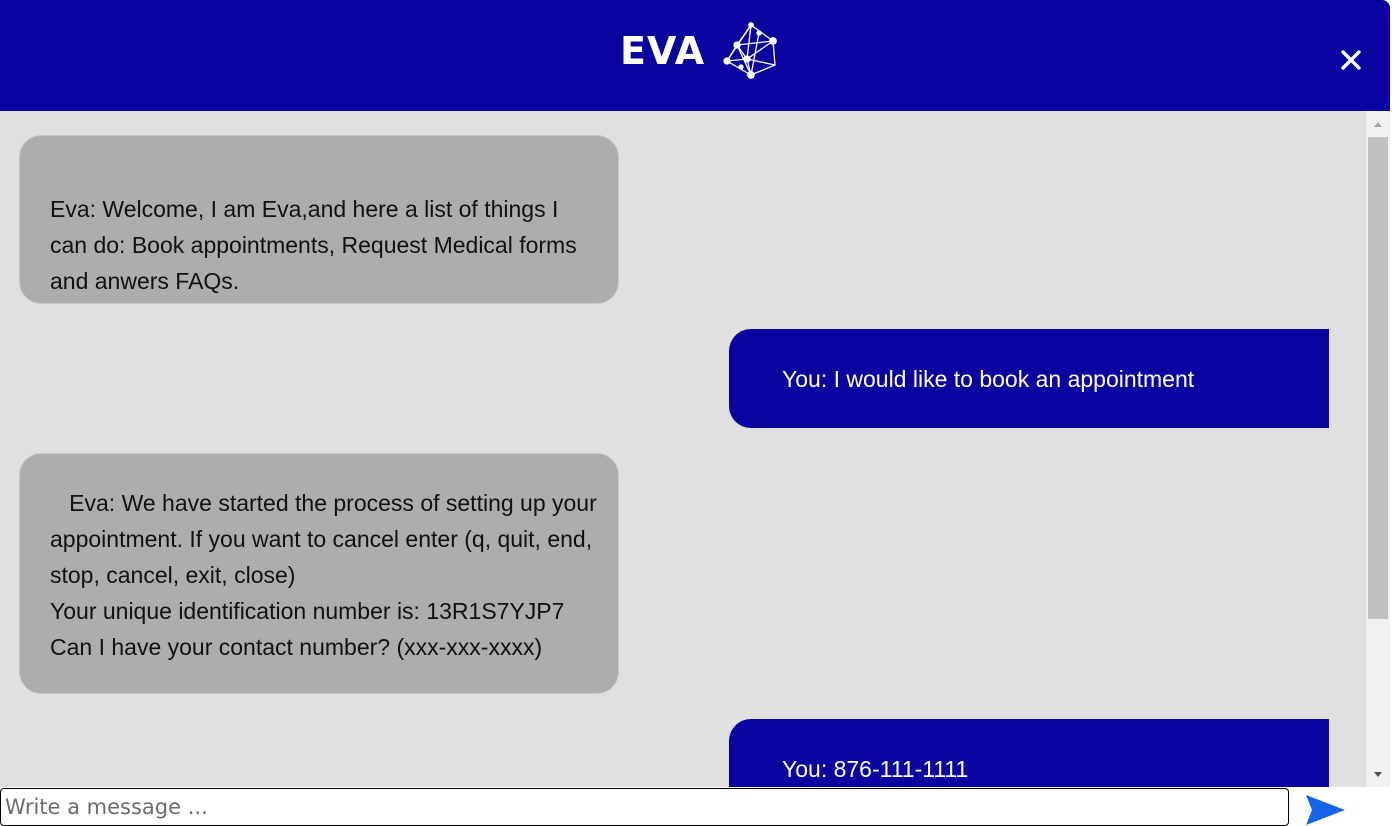 The height and width of the screenshot is (826, 1392). I want to click on network-nodes-icon, so click(750, 50).